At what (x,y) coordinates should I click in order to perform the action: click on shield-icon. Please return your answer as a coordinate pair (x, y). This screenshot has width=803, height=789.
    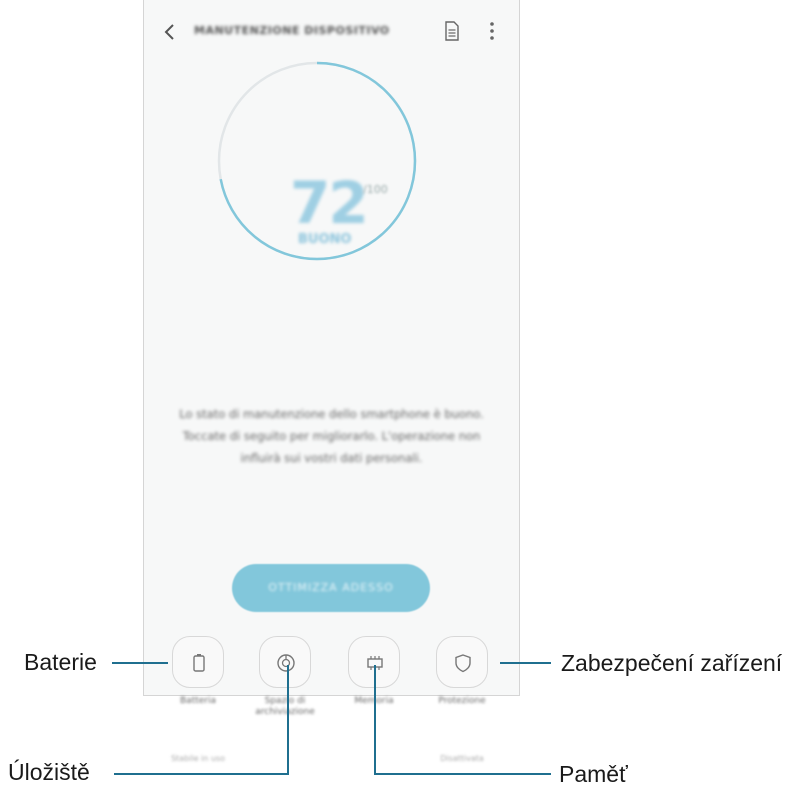
    Looking at the image, I should click on (463, 663).